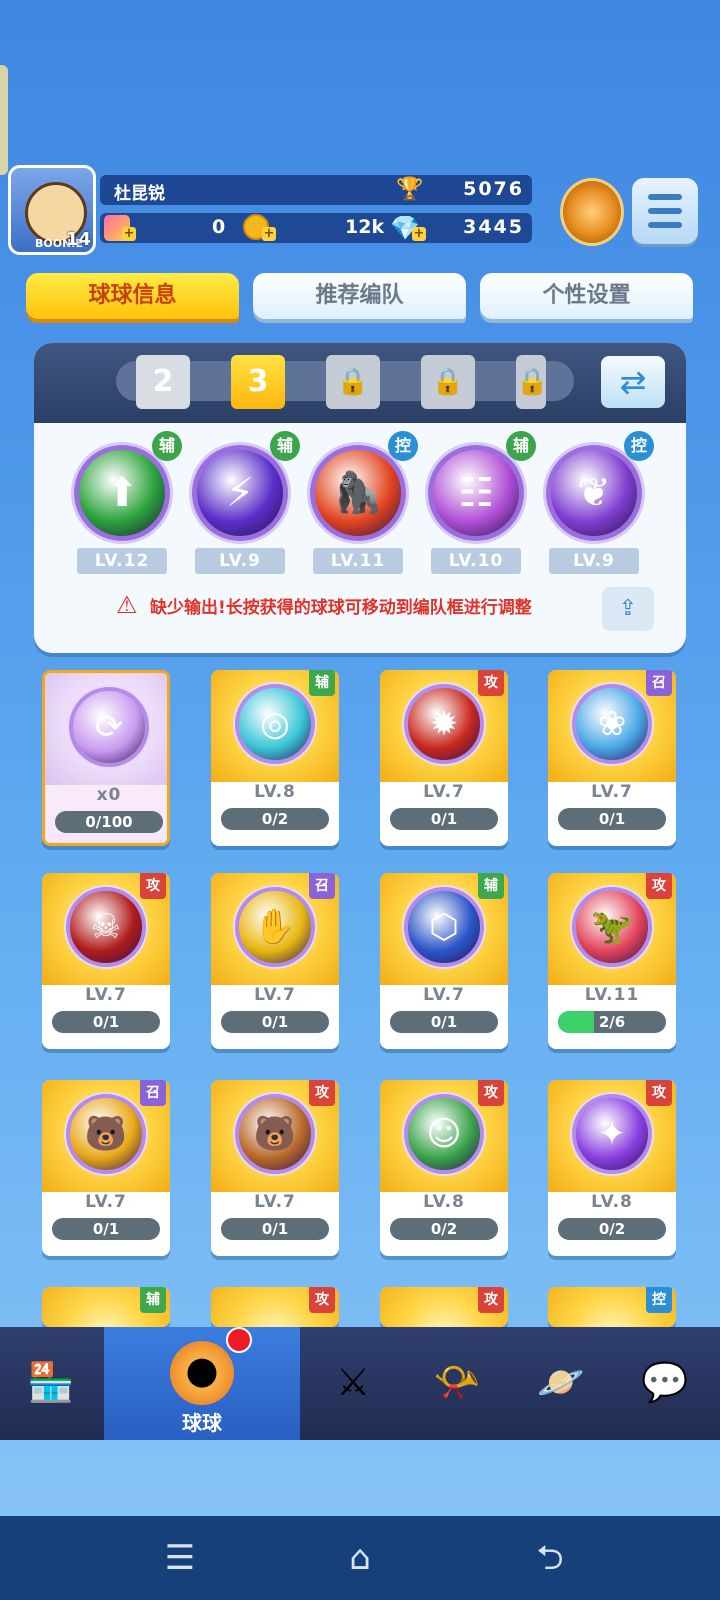  I want to click on system-home-button: ⌂, so click(360, 1558).